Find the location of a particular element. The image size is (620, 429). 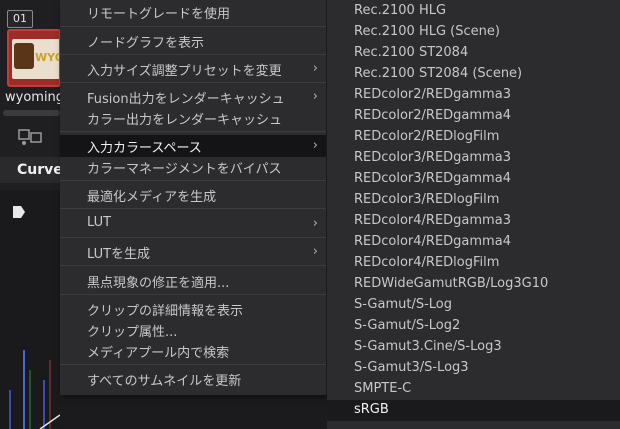

color-space-option-label: Rec.2100 HLG is located at coordinates (400, 10).